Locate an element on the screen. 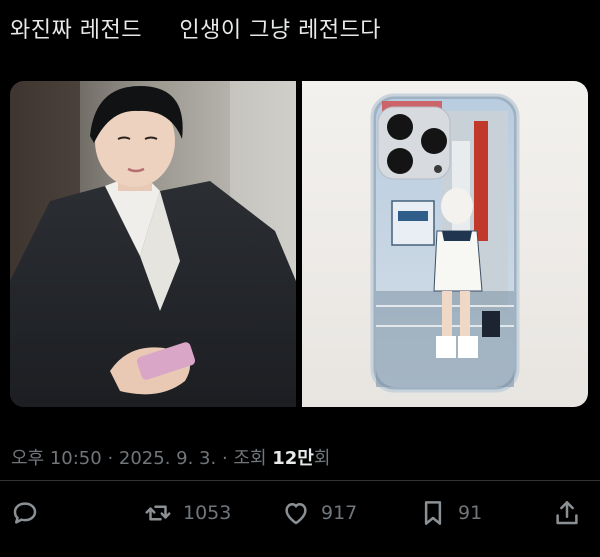 This screenshot has height=557, width=600. divider is located at coordinates (300, 480).